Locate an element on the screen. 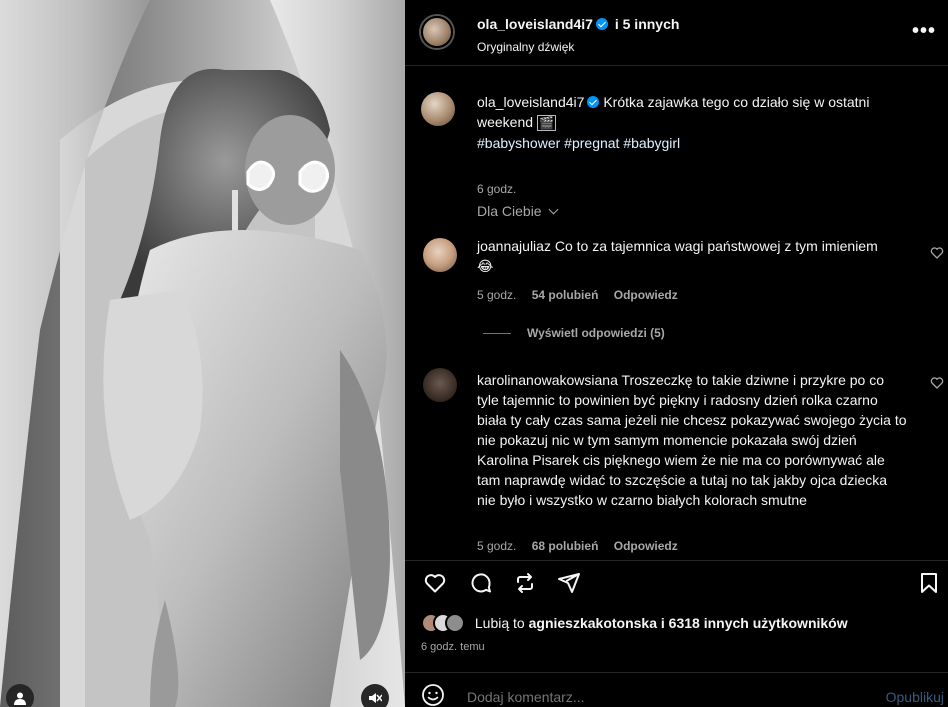 The width and height of the screenshot is (948, 707). speaker-muted-icon is located at coordinates (375, 698).